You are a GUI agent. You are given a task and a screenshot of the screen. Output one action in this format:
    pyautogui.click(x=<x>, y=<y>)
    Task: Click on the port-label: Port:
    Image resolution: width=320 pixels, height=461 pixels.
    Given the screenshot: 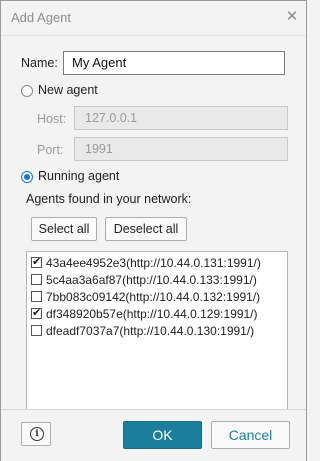 What is the action you would take?
    pyautogui.click(x=50, y=150)
    